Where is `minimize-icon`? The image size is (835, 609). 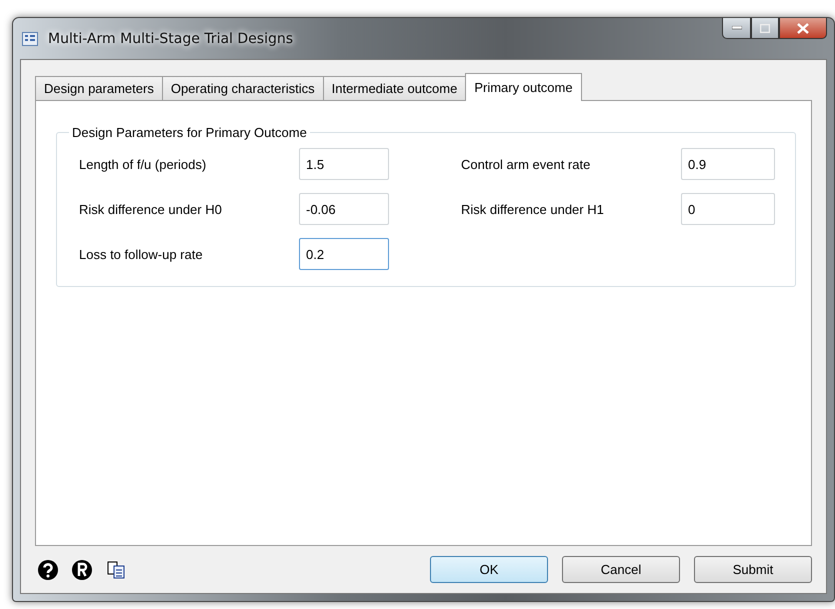 minimize-icon is located at coordinates (737, 28).